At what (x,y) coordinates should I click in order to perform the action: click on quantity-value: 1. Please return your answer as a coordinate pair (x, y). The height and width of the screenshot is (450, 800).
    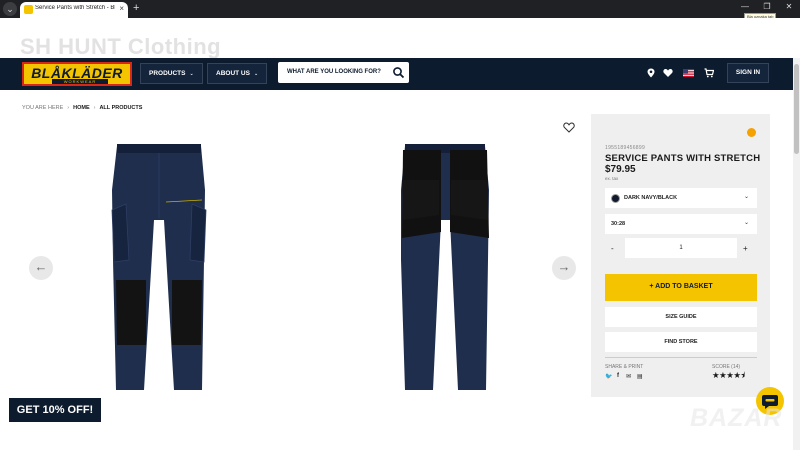
    Looking at the image, I should click on (681, 248).